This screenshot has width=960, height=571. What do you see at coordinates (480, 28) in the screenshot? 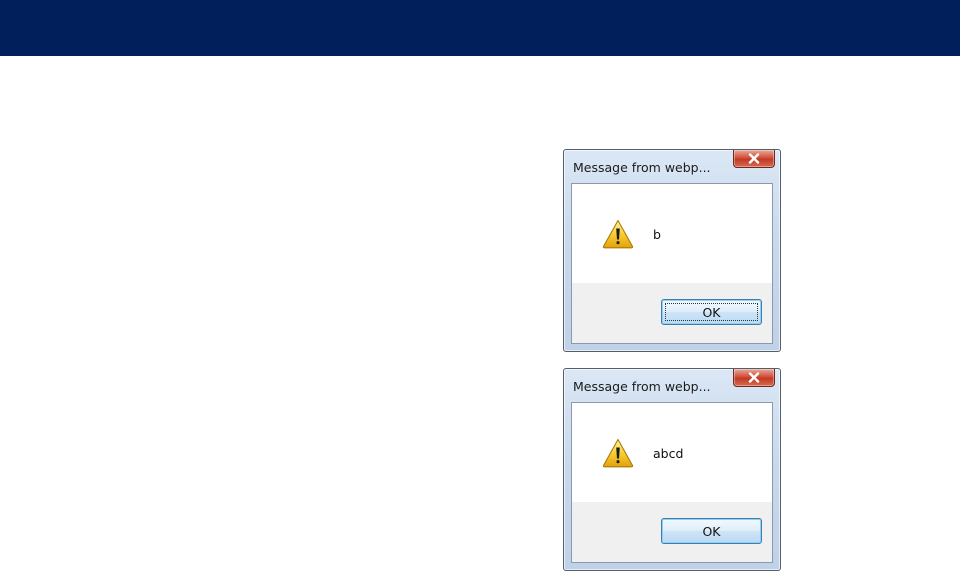
I see `top-banner` at bounding box center [480, 28].